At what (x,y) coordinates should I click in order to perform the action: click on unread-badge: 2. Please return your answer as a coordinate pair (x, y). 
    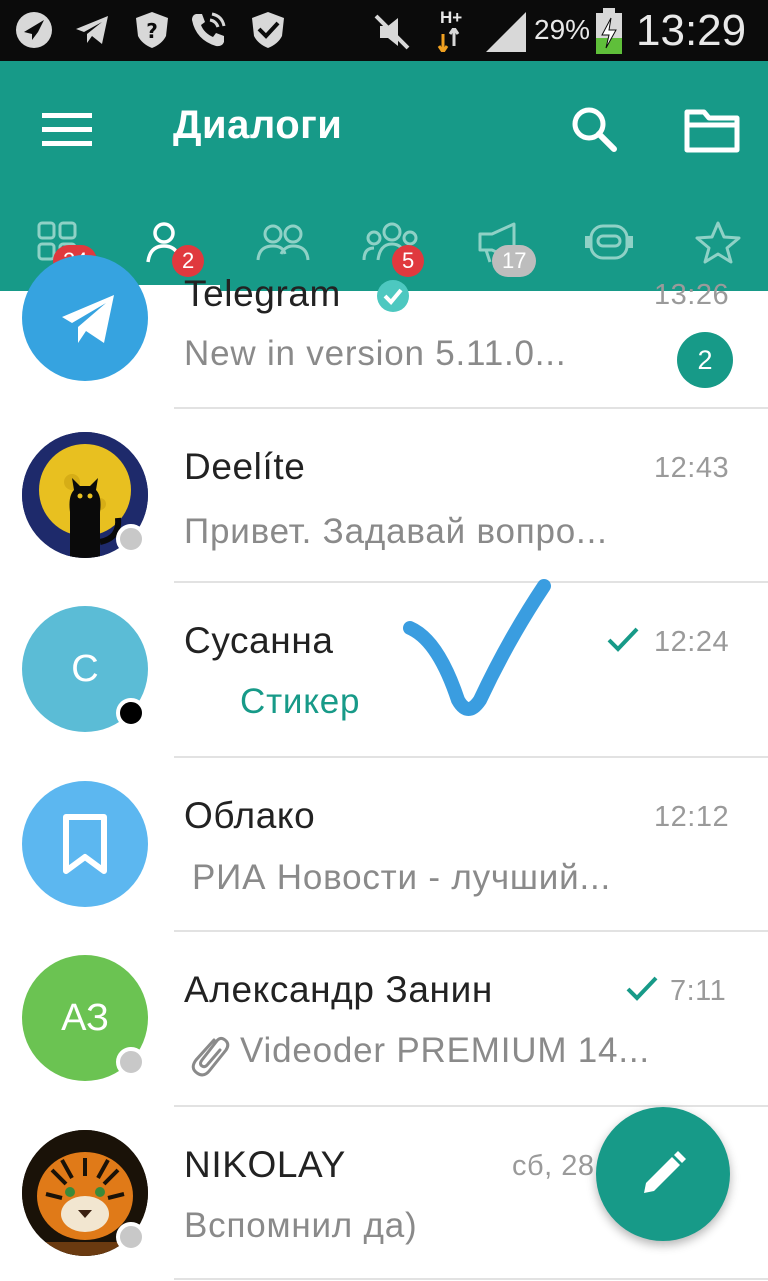
    Looking at the image, I should click on (705, 360).